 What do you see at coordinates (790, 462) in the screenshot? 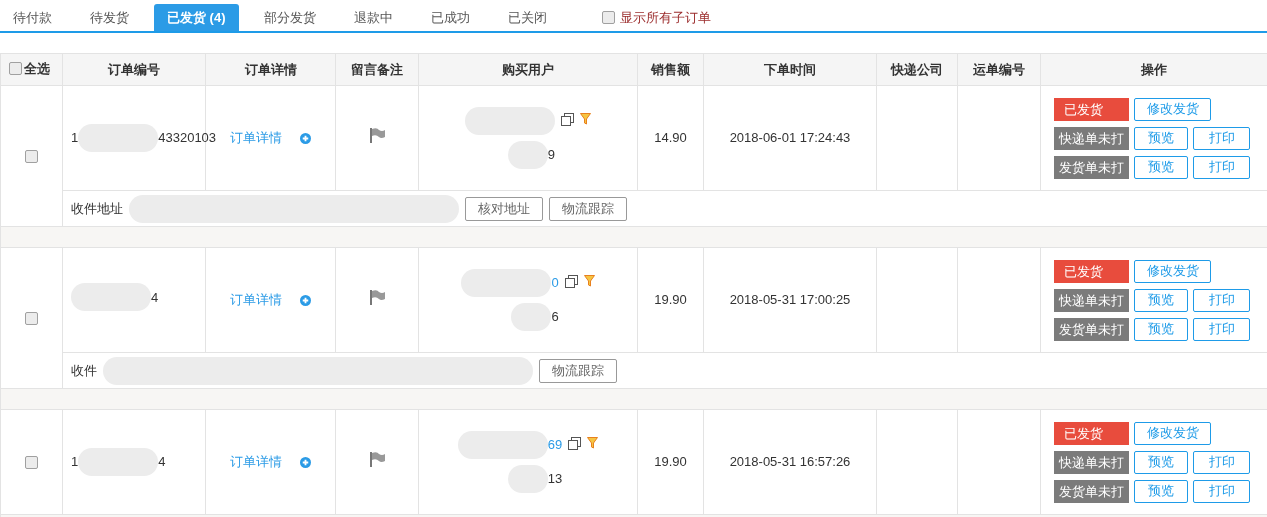
I see `order-time: 2018-05-31 16:57:26` at bounding box center [790, 462].